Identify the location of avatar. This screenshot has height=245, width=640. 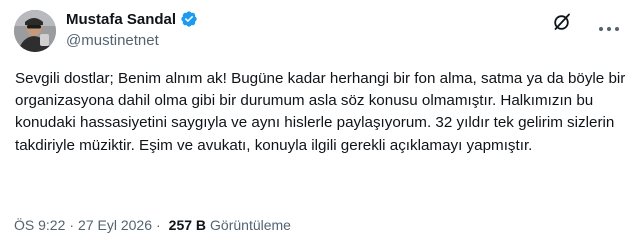
(35, 31).